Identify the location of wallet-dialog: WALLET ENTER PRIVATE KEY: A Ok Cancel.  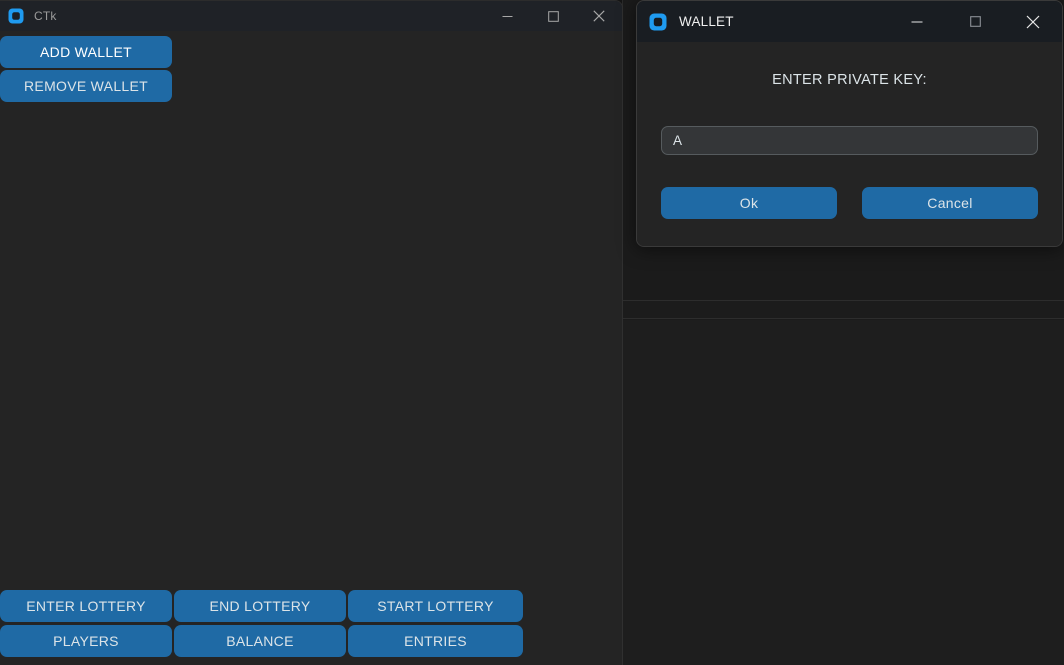
(849, 123).